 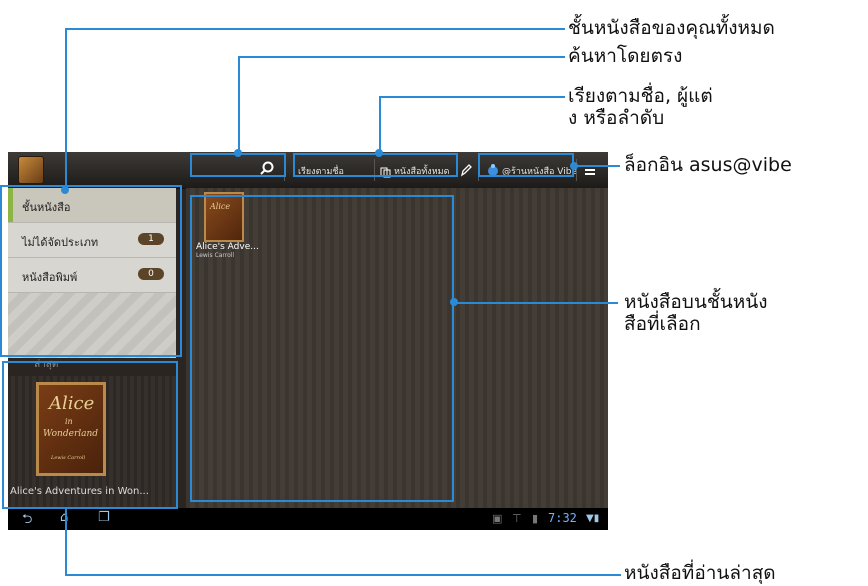 What do you see at coordinates (27, 520) in the screenshot?
I see `back-icon: ⮌` at bounding box center [27, 520].